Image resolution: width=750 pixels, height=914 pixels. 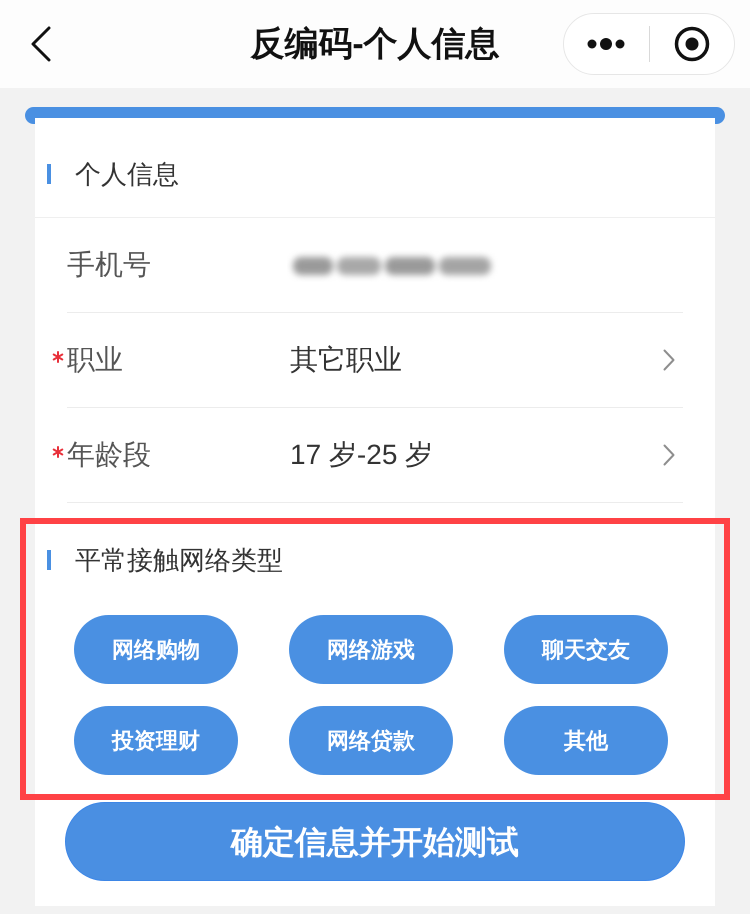 What do you see at coordinates (375, 841) in the screenshot?
I see `submit-button: 确定信息并开始测试` at bounding box center [375, 841].